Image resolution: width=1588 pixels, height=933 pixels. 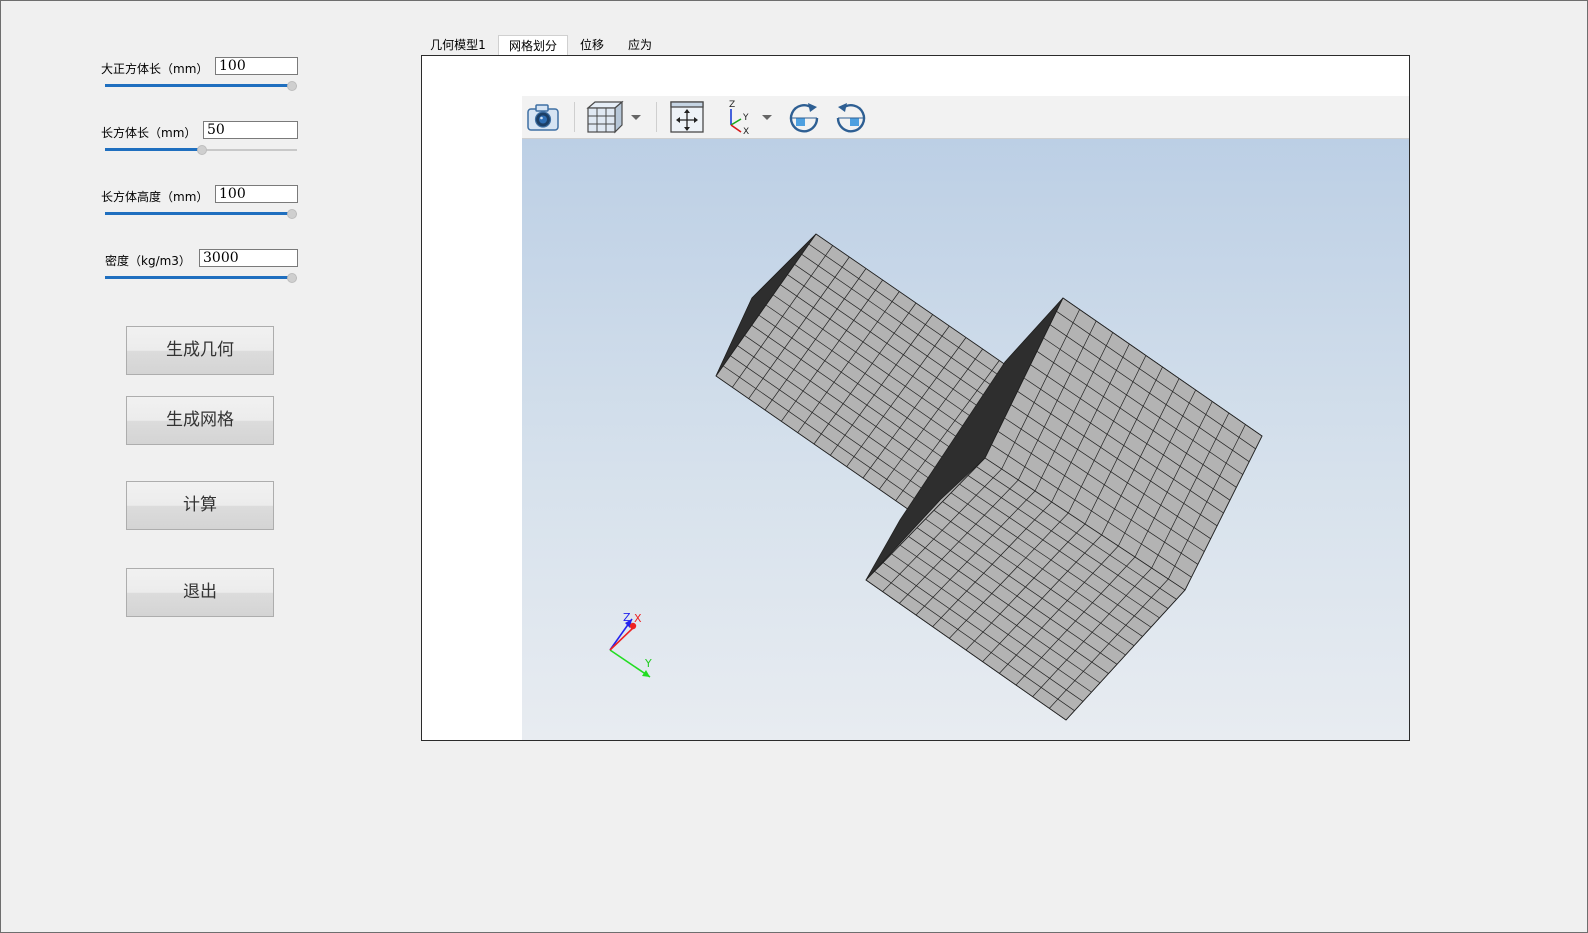 I want to click on exit-button: 退出, so click(x=200, y=592).